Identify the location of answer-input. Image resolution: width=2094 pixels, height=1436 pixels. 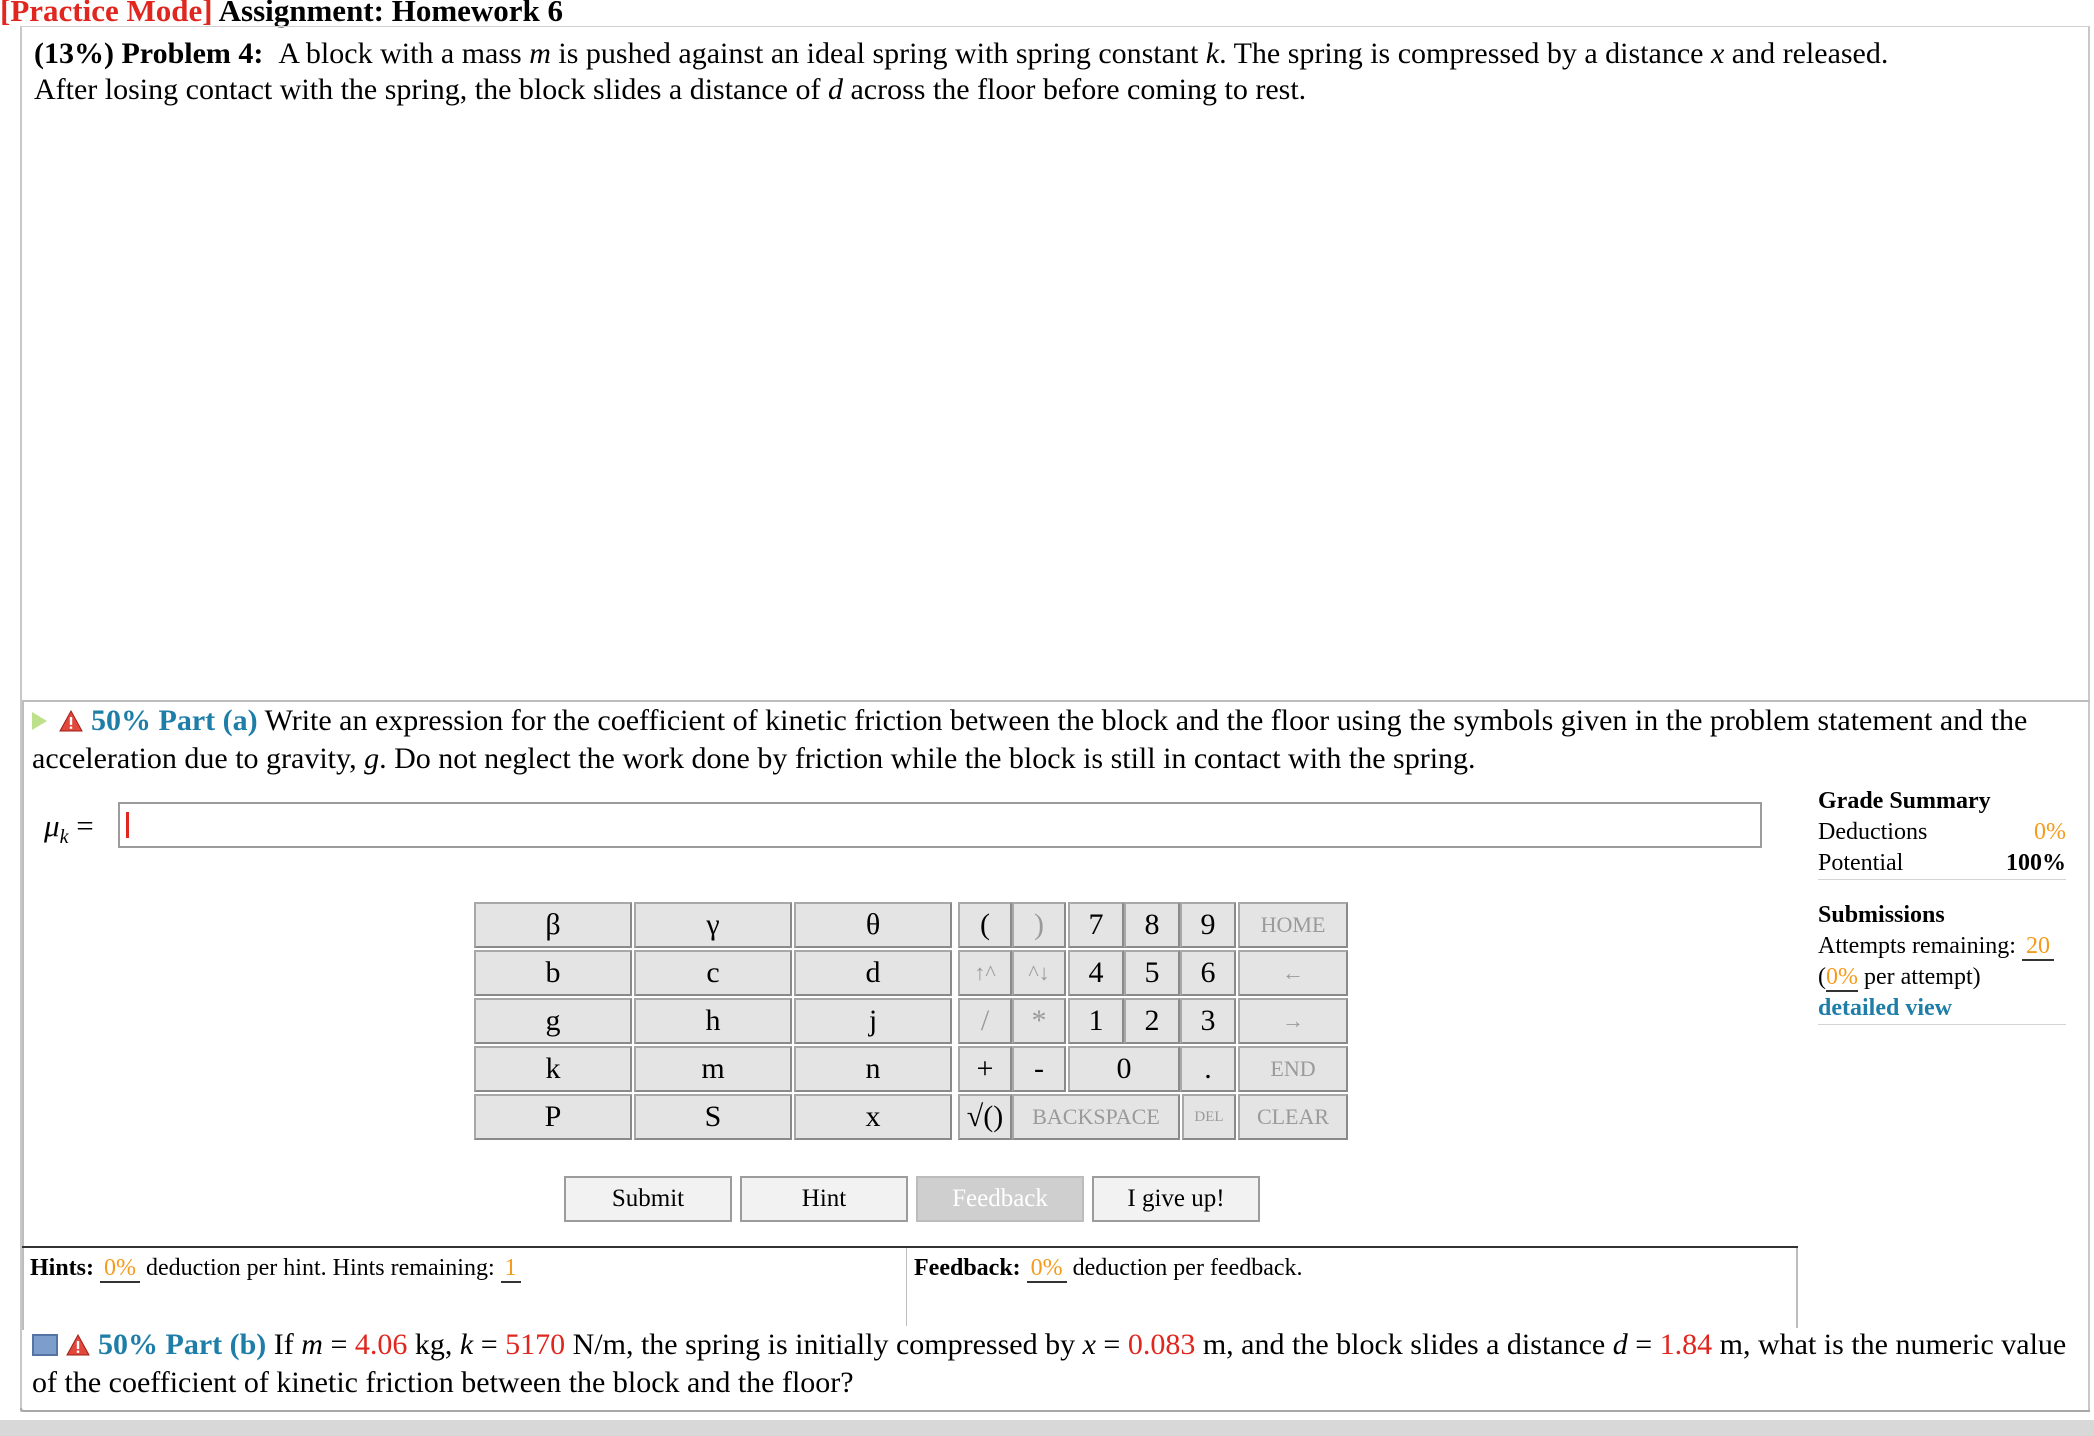
(940, 825).